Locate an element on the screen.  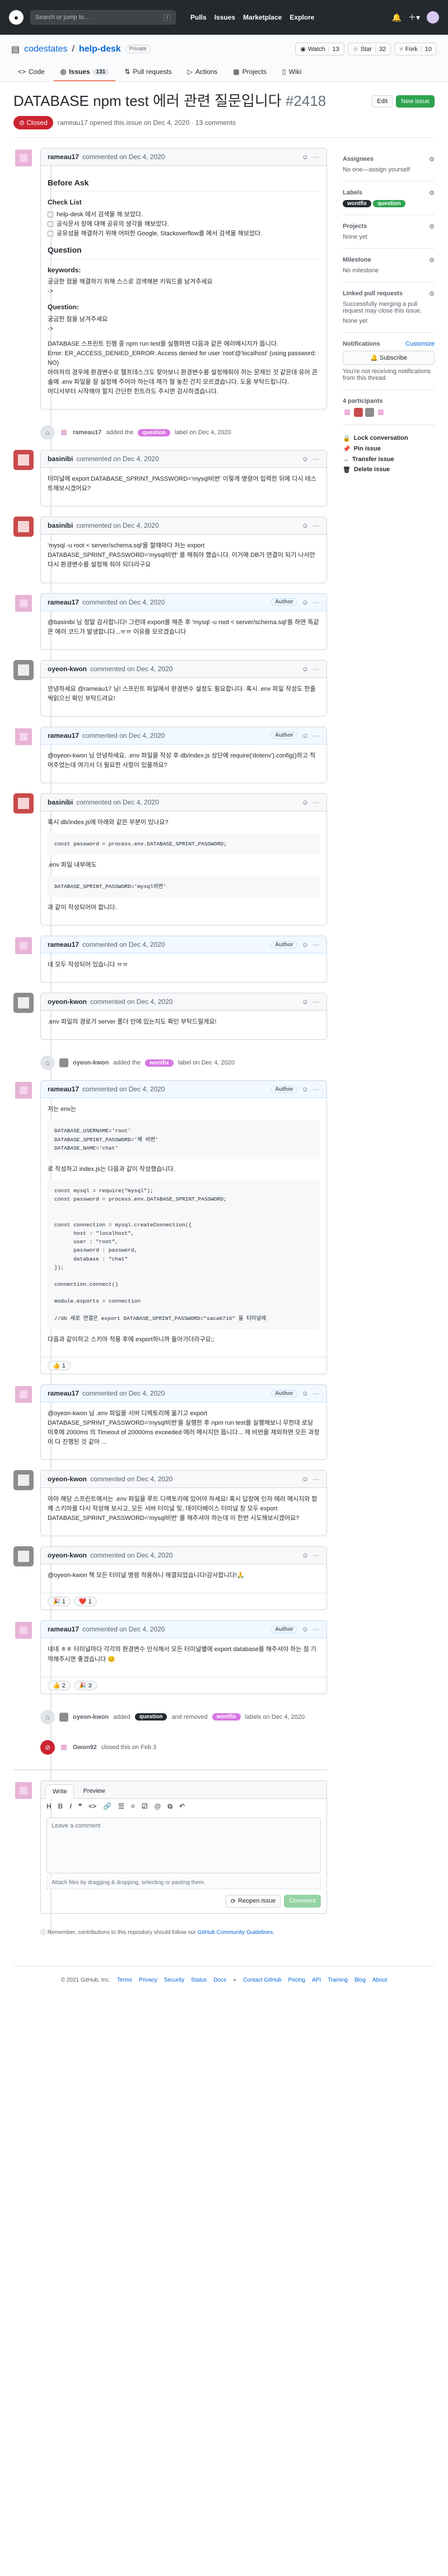
reference-icon: ⧉ is located at coordinates (170, 1806).